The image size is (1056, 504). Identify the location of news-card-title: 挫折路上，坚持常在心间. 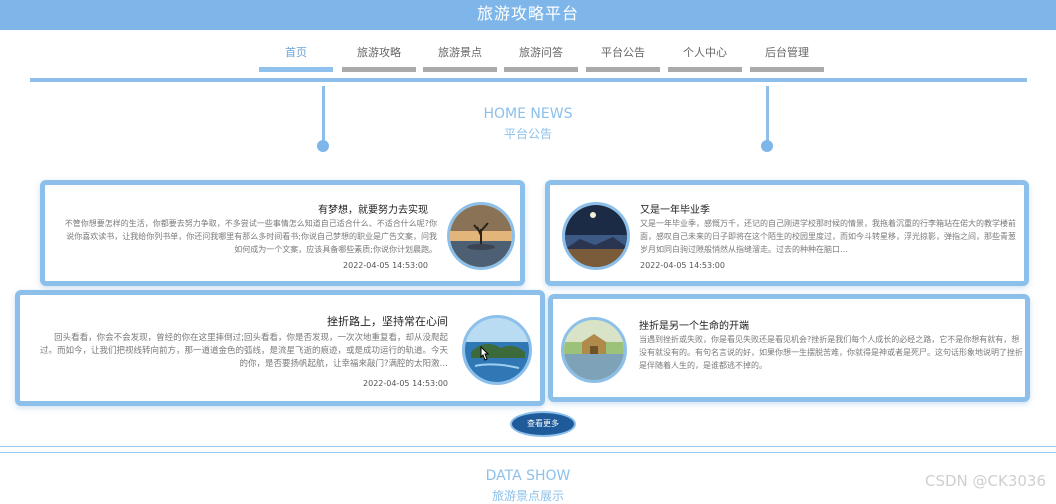
(387, 321).